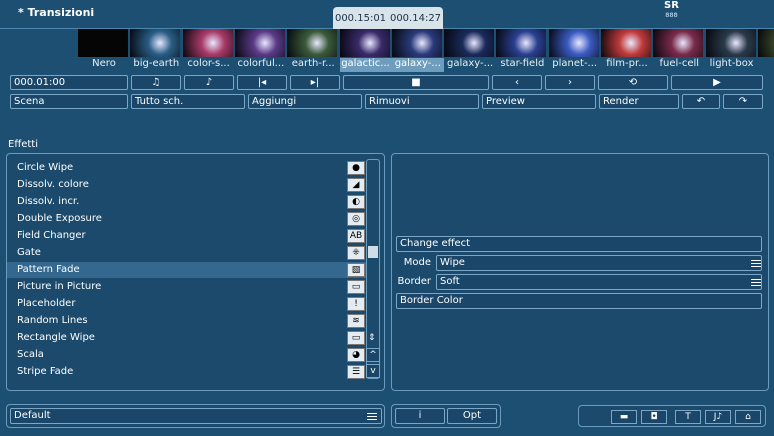  Describe the element at coordinates (372, 338) in the screenshot. I see `scroll-arrows-icon: ⇕` at that location.